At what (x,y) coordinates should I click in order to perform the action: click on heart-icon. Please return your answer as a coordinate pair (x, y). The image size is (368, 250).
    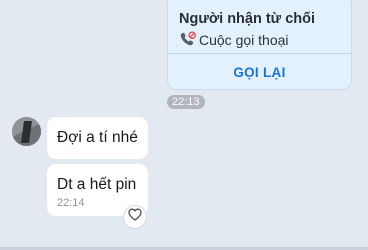
    Looking at the image, I should click on (135, 217).